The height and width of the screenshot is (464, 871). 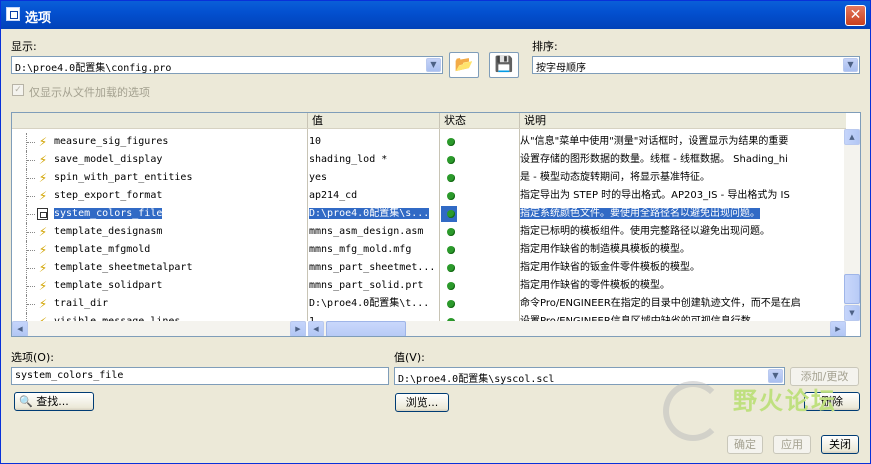 What do you see at coordinates (577, 328) in the screenshot?
I see `values-horizontal-scrollbar: ◀ ▶` at bounding box center [577, 328].